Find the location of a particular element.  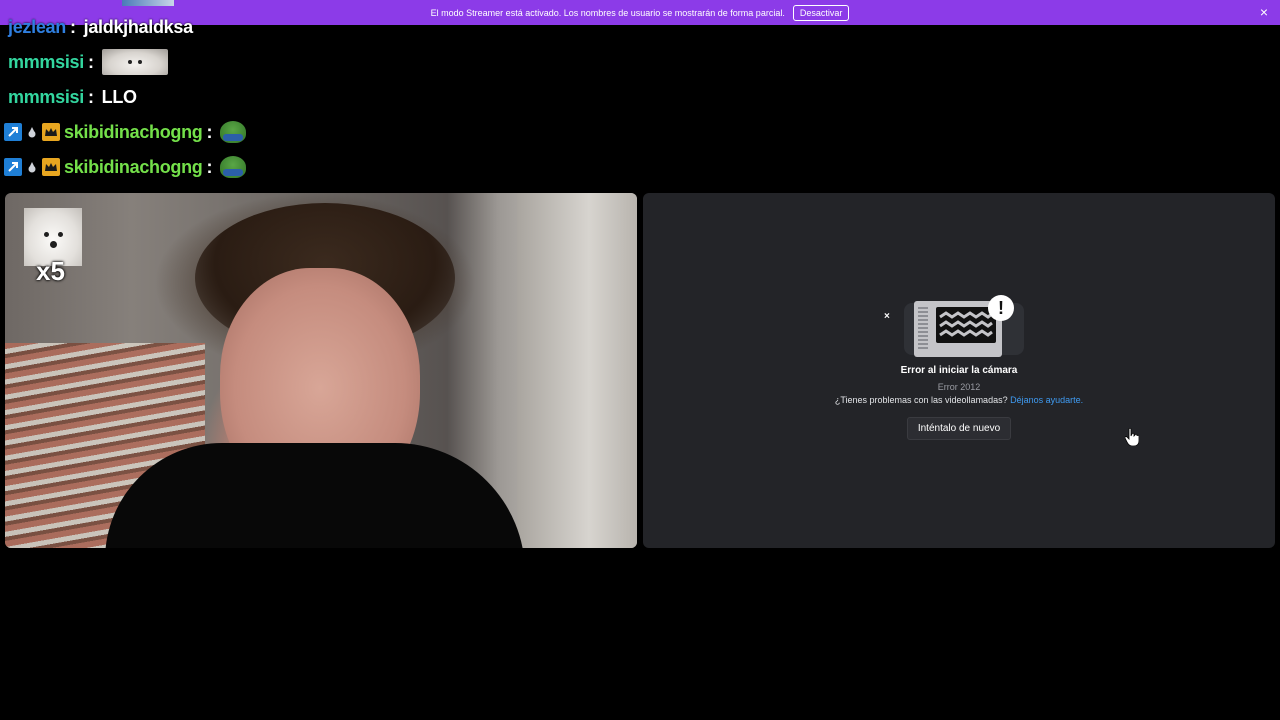

webcam-background-door is located at coordinates (577, 370).